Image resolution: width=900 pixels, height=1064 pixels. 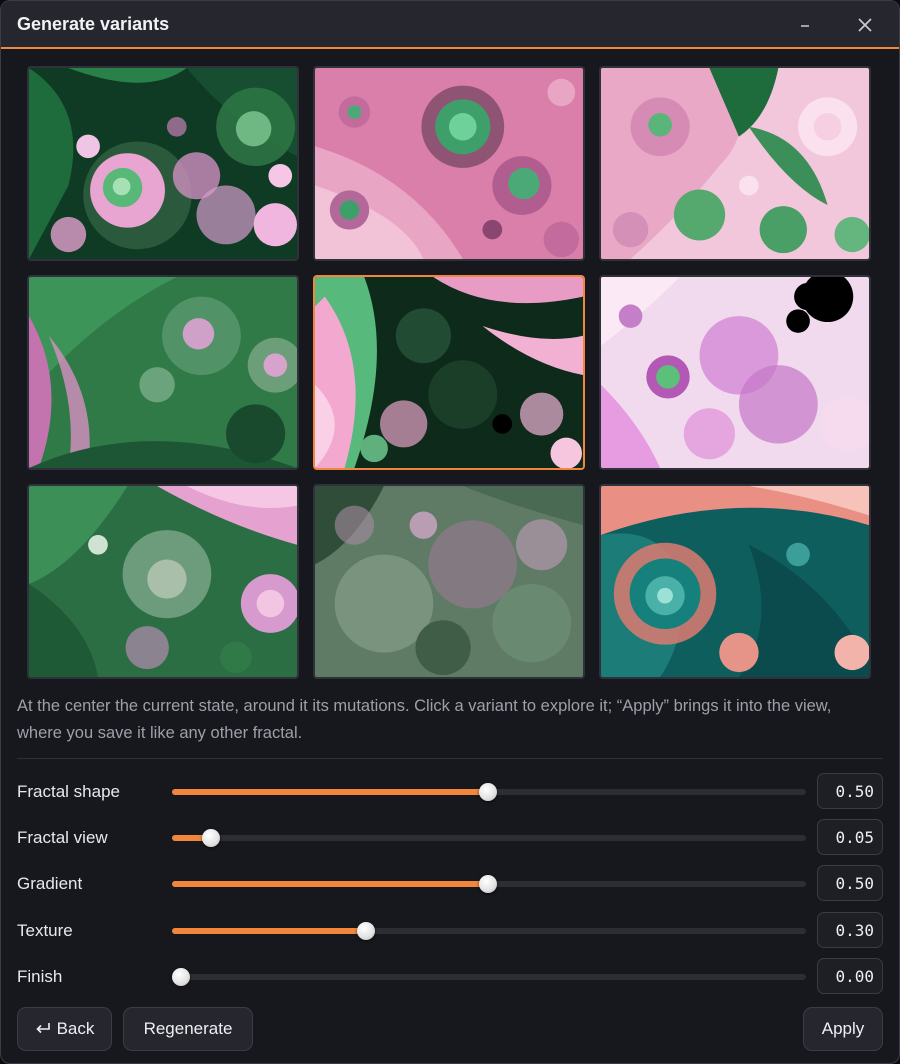 What do you see at coordinates (42, 1028) in the screenshot?
I see `return-arrow-icon` at bounding box center [42, 1028].